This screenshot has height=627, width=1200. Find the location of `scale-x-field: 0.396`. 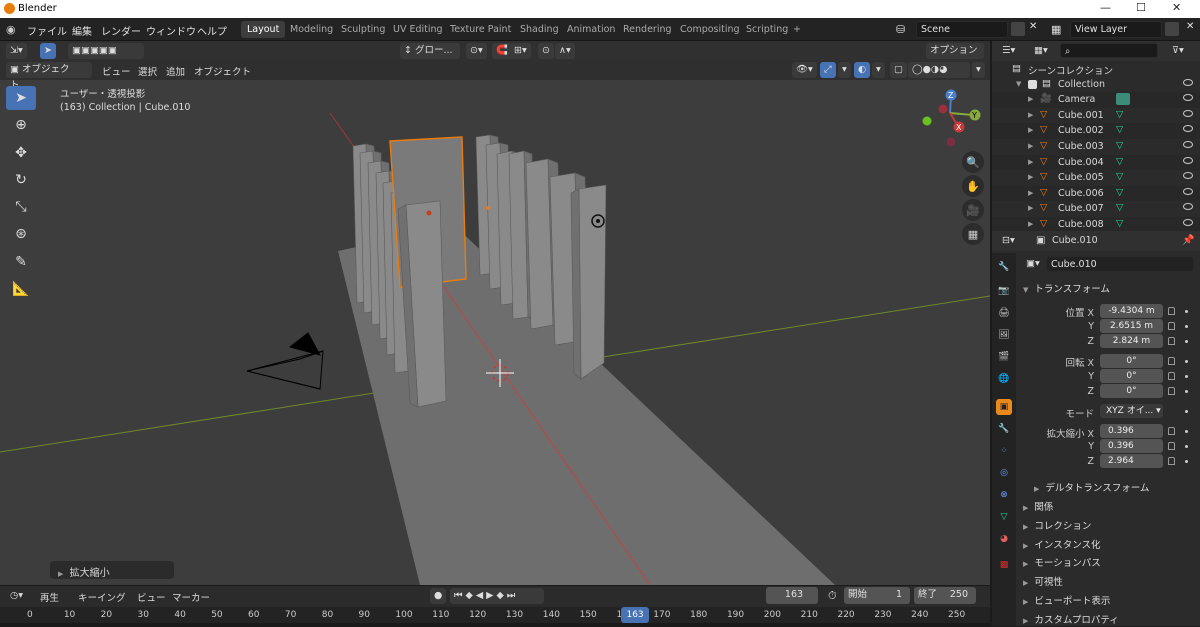

scale-x-field: 0.396 is located at coordinates (1131, 431).